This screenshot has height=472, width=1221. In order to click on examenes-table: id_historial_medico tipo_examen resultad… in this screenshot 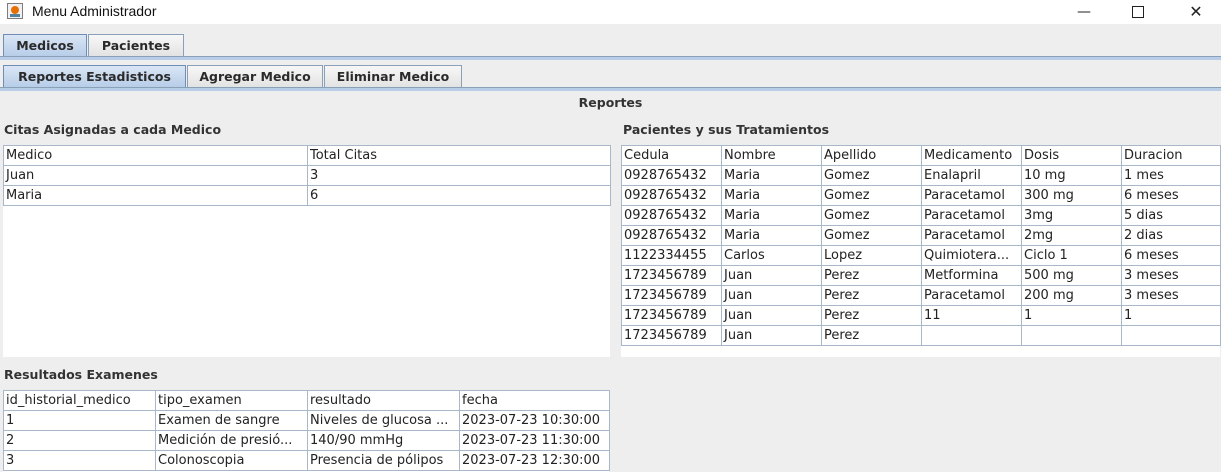, I will do `click(306, 430)`.